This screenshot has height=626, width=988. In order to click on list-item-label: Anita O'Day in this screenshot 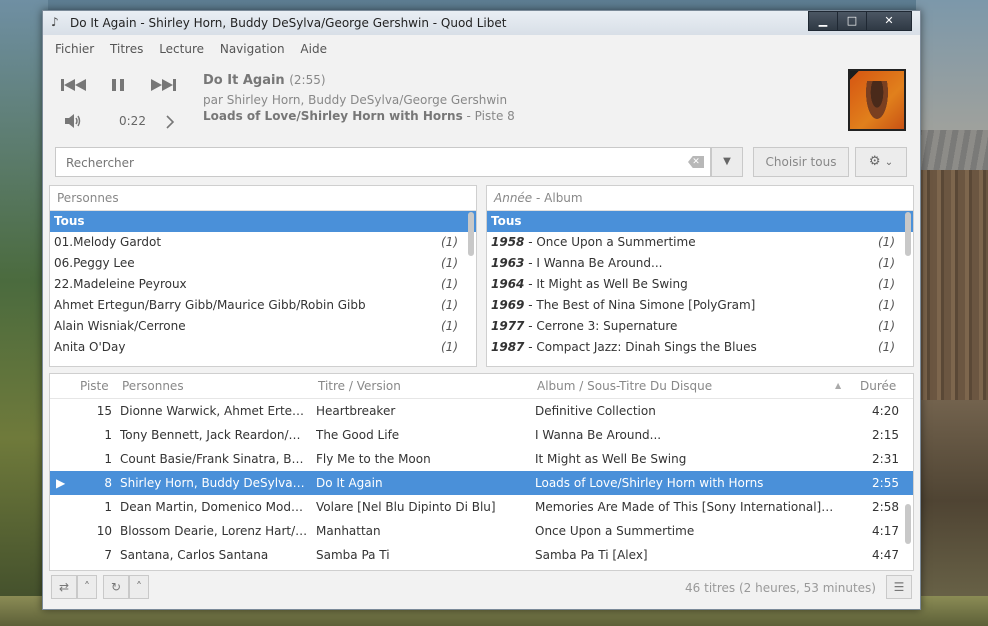, I will do `click(90, 347)`.